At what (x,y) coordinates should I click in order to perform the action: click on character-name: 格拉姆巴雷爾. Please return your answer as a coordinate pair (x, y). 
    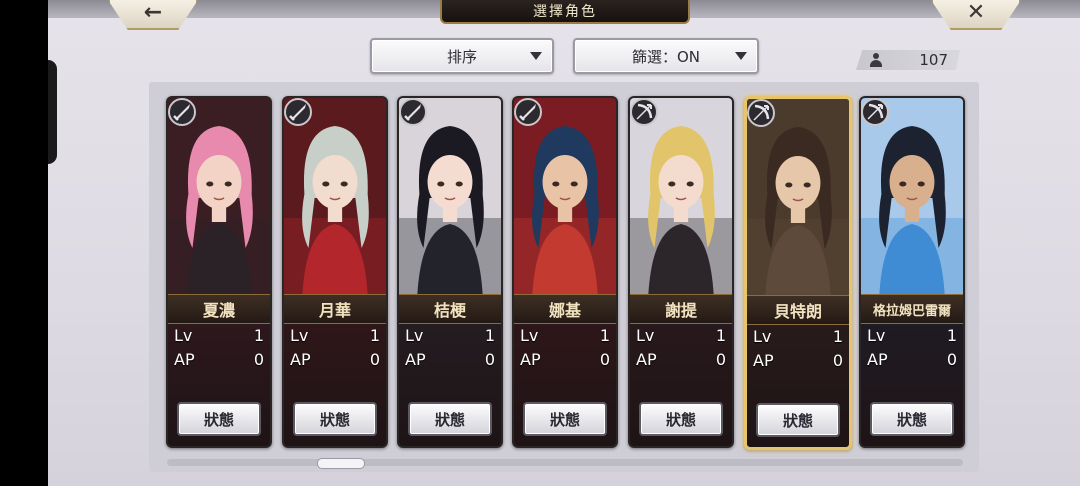
    Looking at the image, I should click on (912, 309).